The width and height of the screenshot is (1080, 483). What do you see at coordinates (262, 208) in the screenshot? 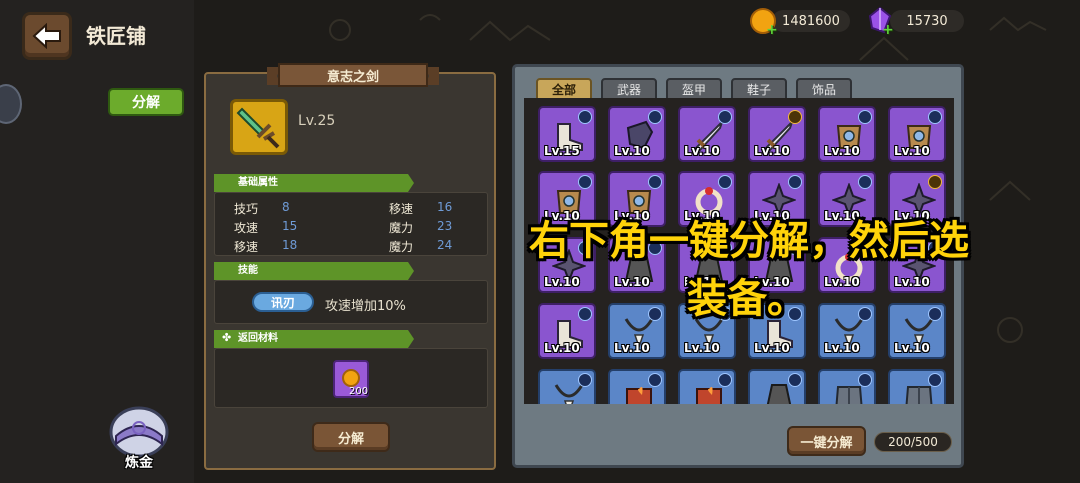
I see `stat-row: 技巧 8` at bounding box center [262, 208].